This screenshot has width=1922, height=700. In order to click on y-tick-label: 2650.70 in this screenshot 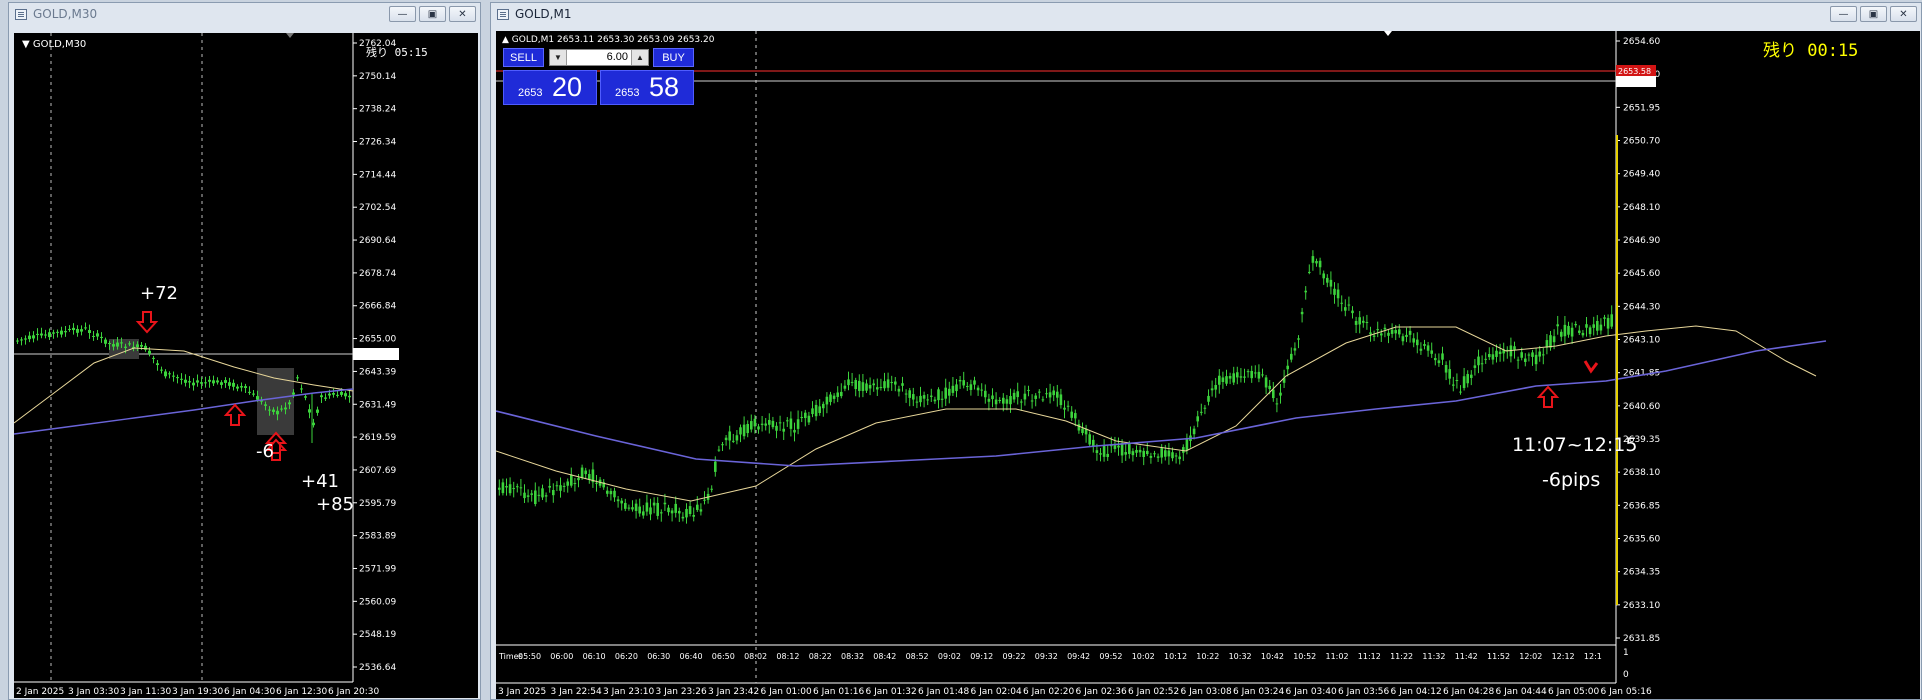, I will do `click(1641, 142)`.